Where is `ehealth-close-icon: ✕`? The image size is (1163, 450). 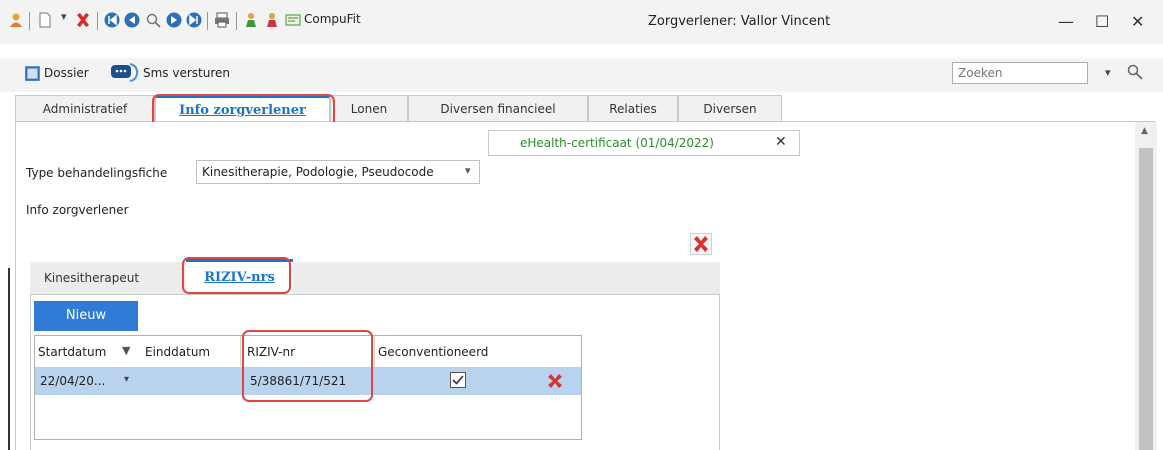 ehealth-close-icon: ✕ is located at coordinates (781, 142).